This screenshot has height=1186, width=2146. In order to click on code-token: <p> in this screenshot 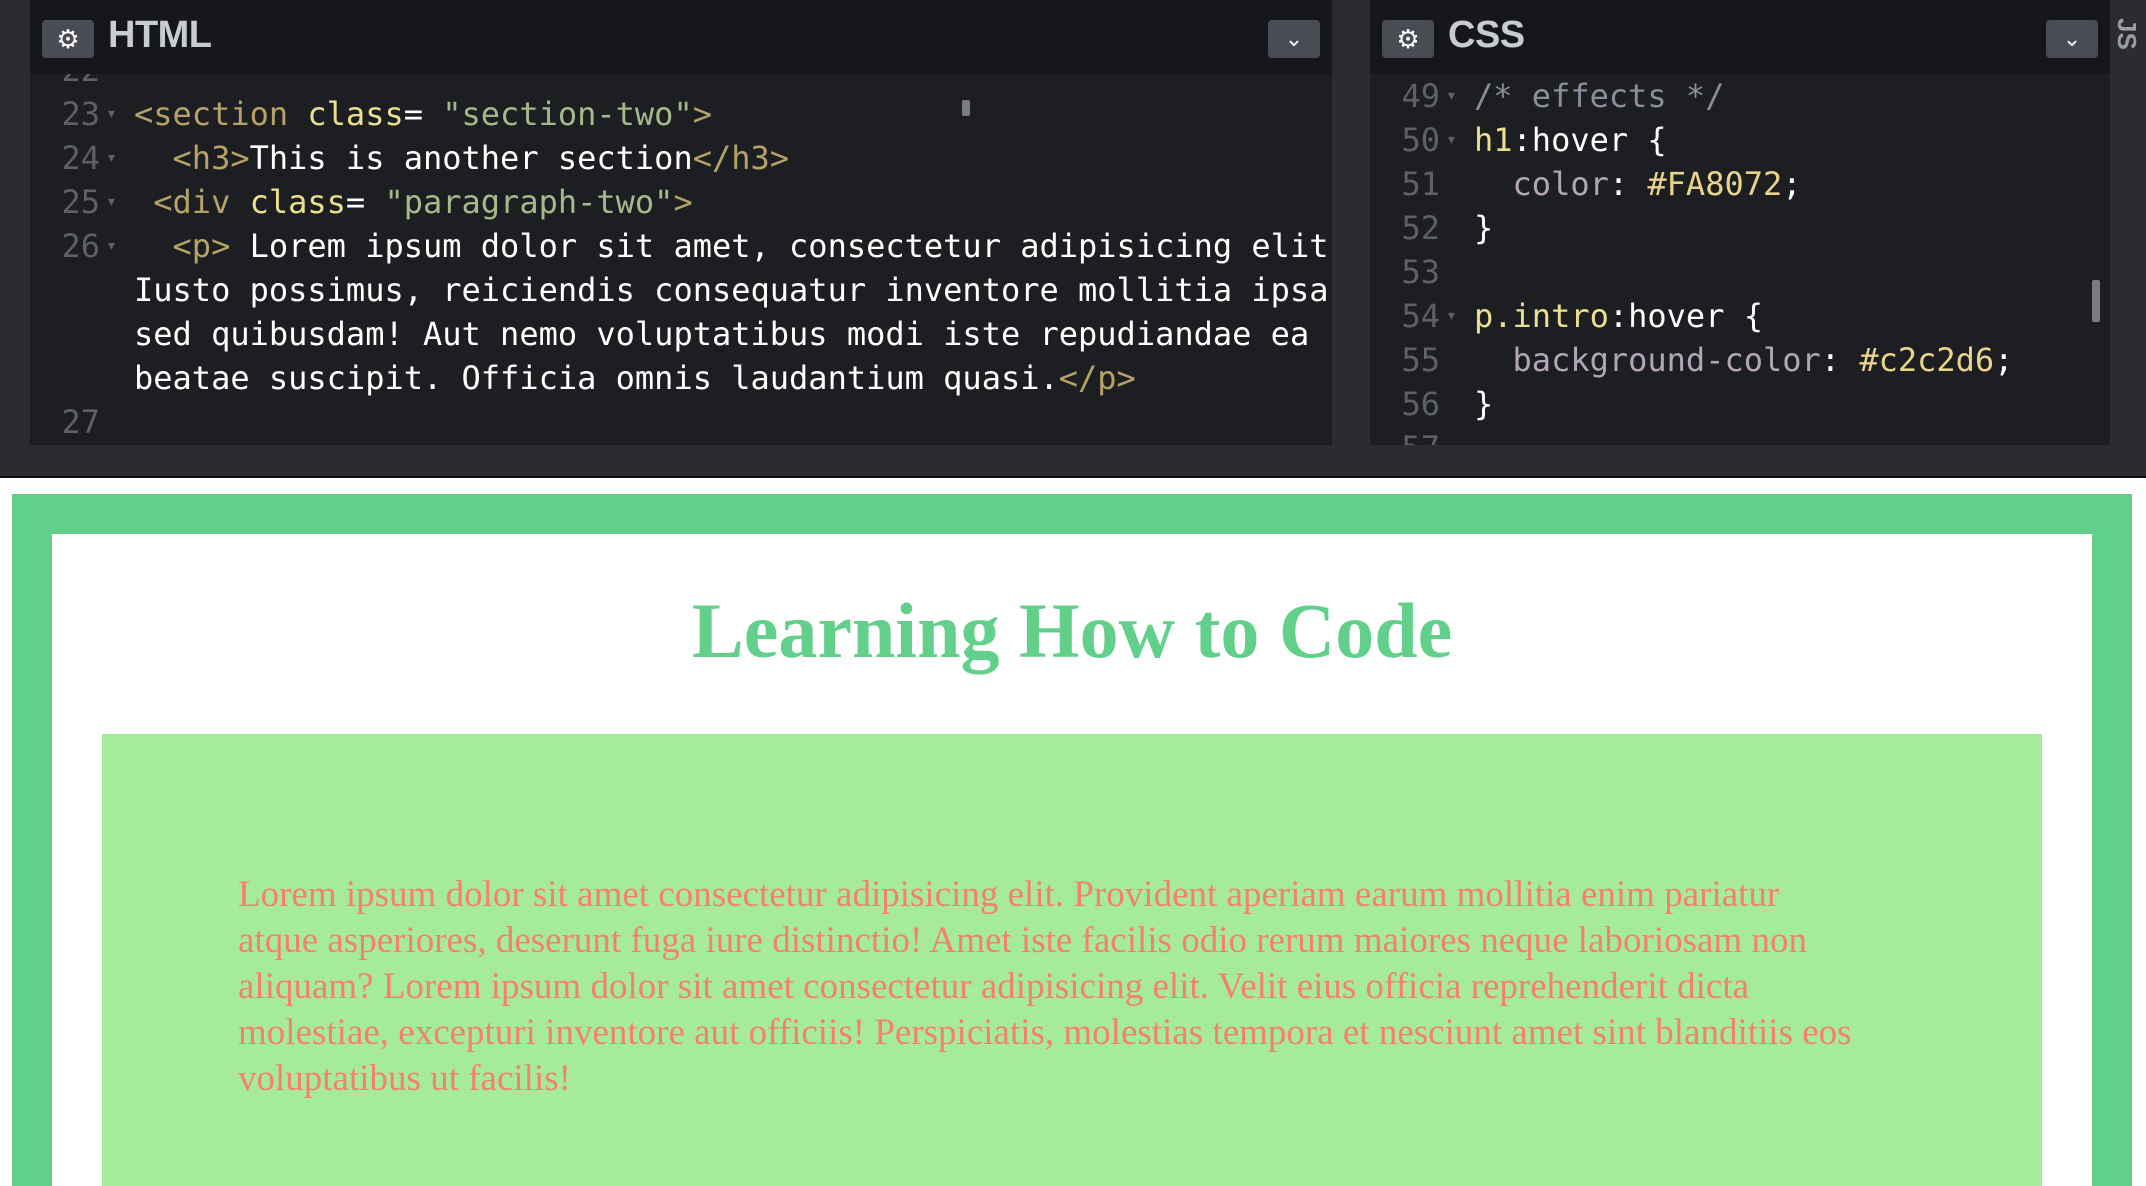, I will do `click(182, 246)`.